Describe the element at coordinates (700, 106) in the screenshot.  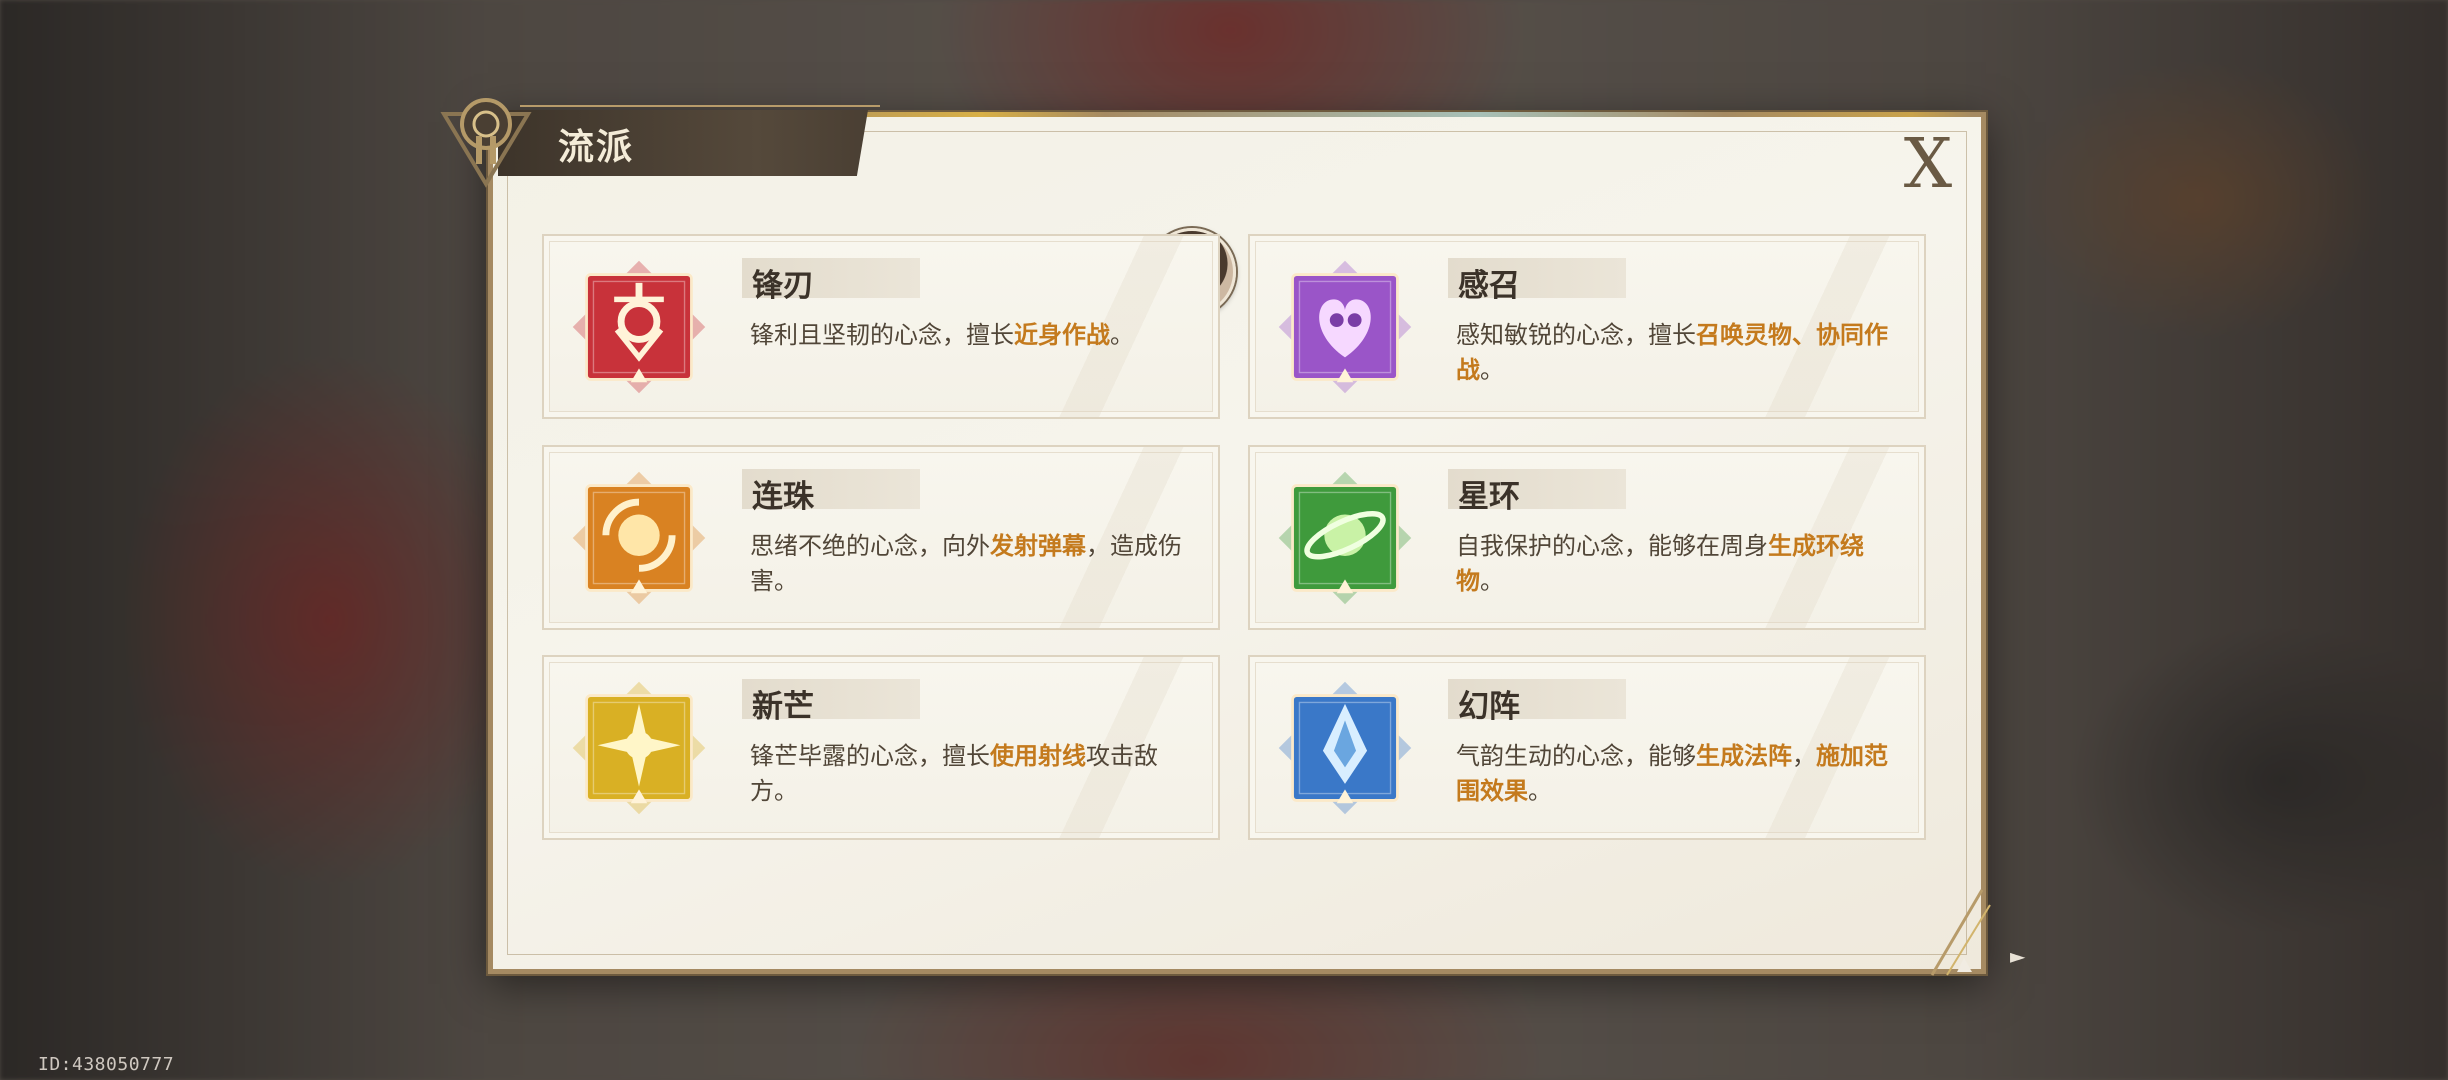
I see `title-tab-line` at that location.